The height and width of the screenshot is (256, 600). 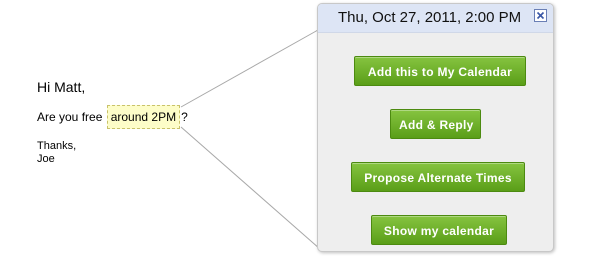 What do you see at coordinates (46, 159) in the screenshot?
I see `email-signature: Joe` at bounding box center [46, 159].